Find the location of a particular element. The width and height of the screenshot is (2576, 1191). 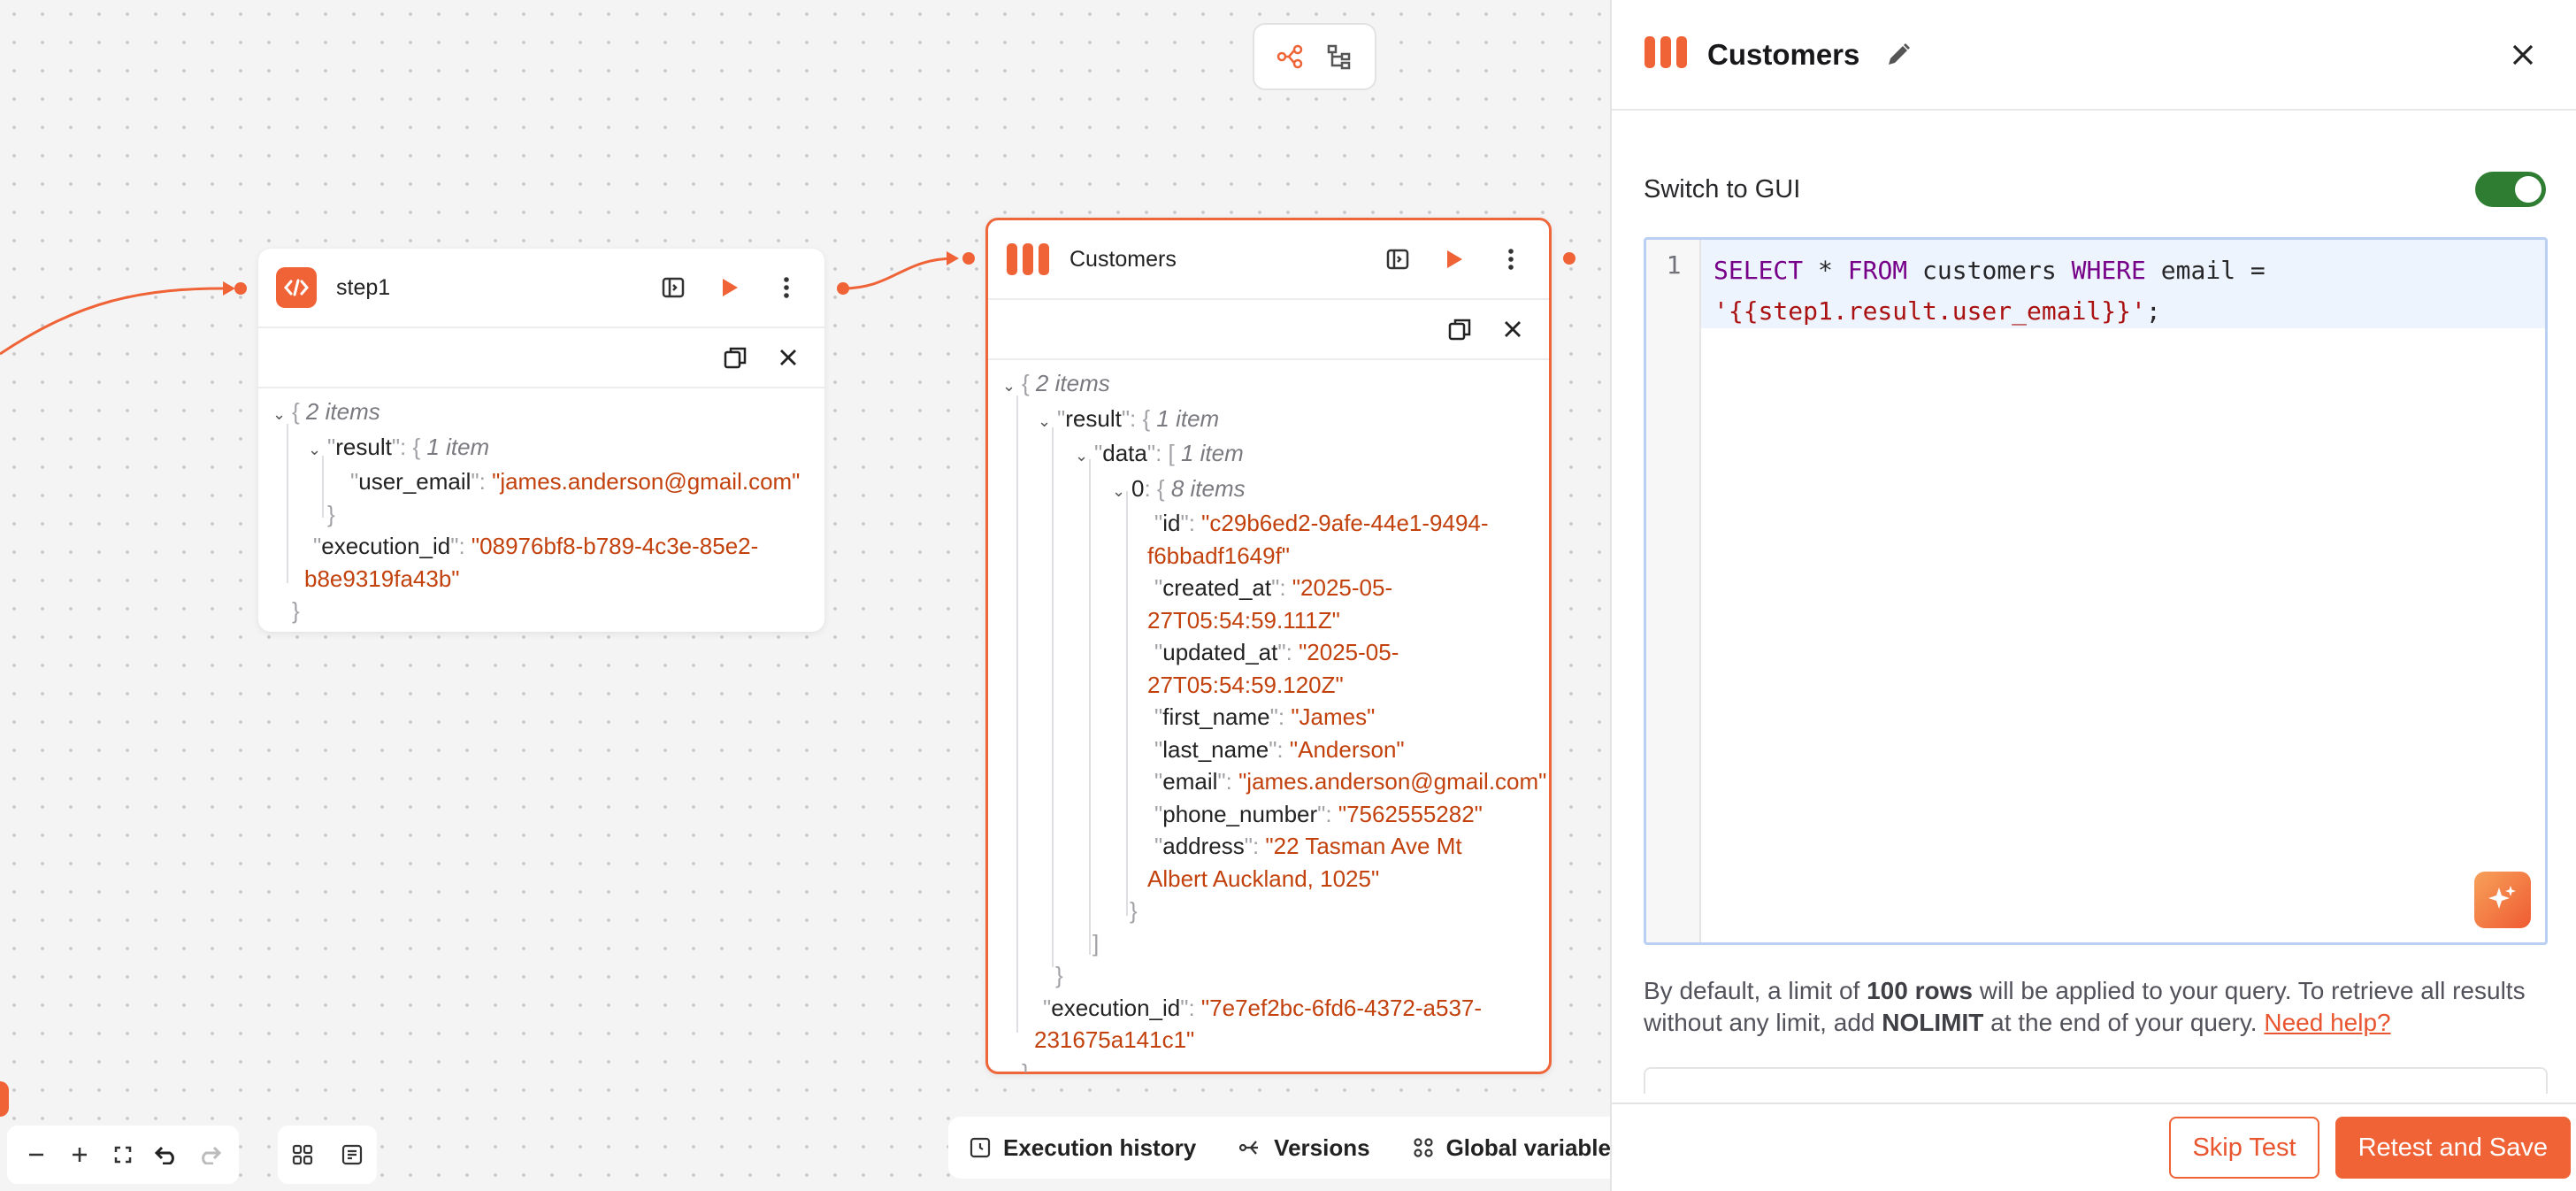

canvas-edge-tab is located at coordinates (4, 1099).